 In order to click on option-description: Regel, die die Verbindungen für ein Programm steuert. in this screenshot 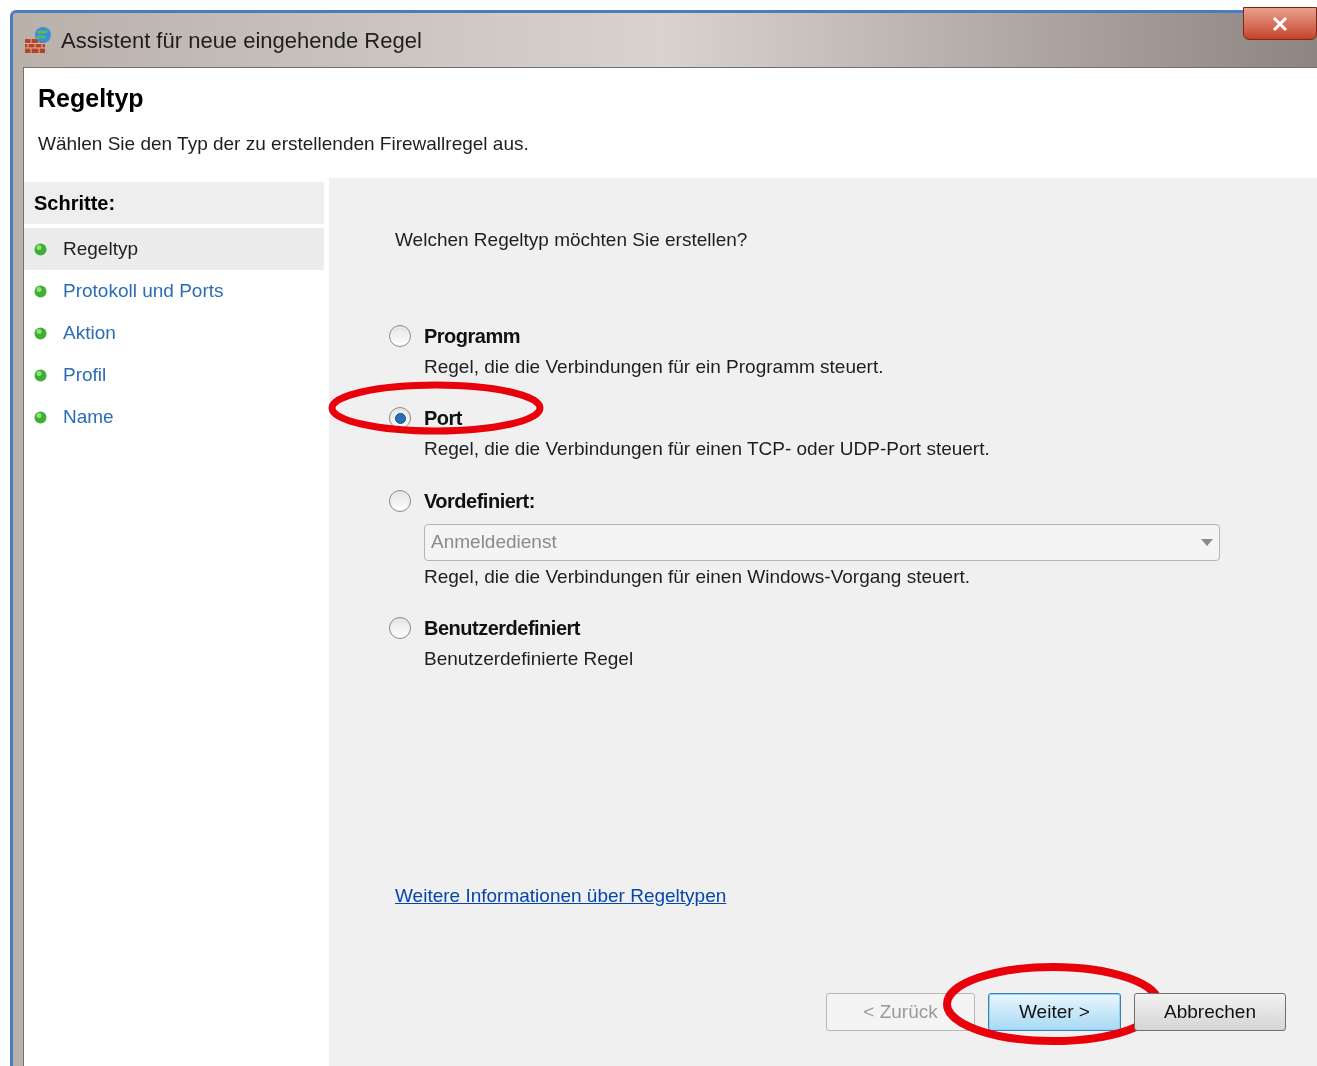, I will do `click(654, 366)`.